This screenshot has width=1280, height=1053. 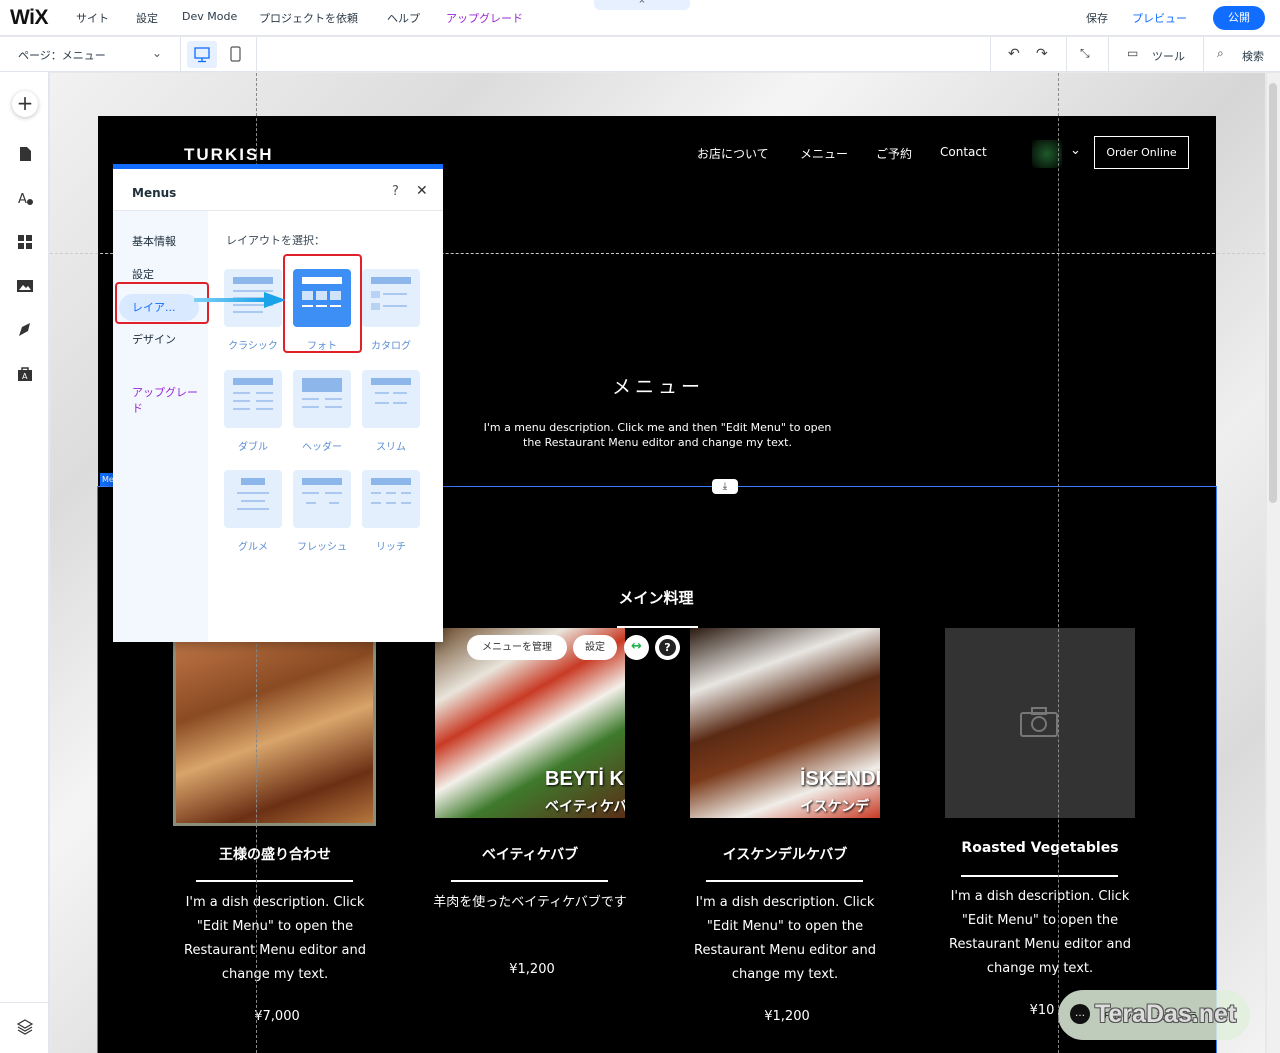 I want to click on layout-label: ダブル, so click(x=253, y=445).